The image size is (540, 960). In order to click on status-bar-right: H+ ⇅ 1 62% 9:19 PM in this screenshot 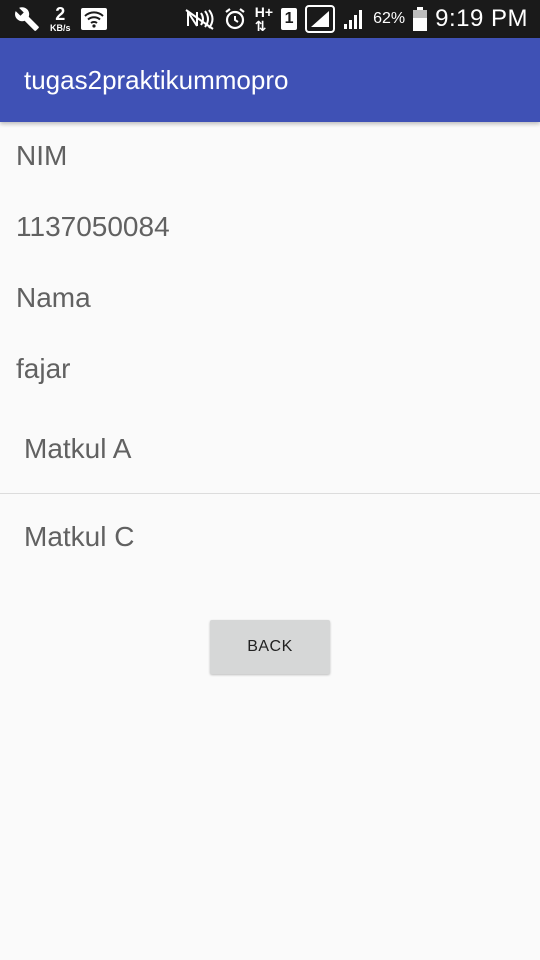, I will do `click(356, 19)`.